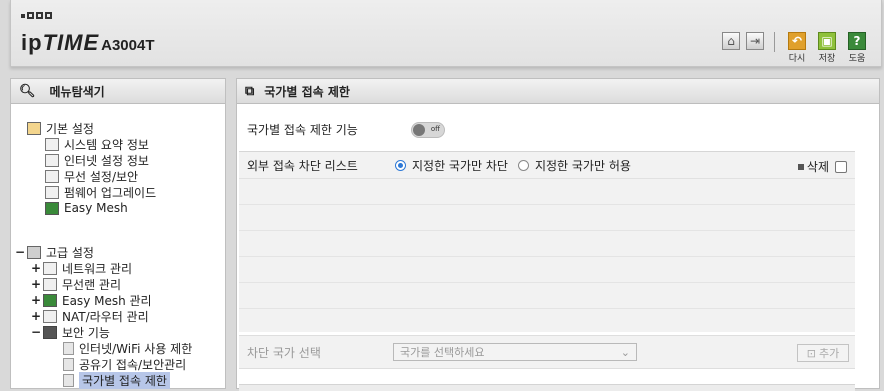 This screenshot has width=884, height=391. What do you see at coordinates (54, 252) in the screenshot?
I see `tree-advanced-settings: − 고급 설정` at bounding box center [54, 252].